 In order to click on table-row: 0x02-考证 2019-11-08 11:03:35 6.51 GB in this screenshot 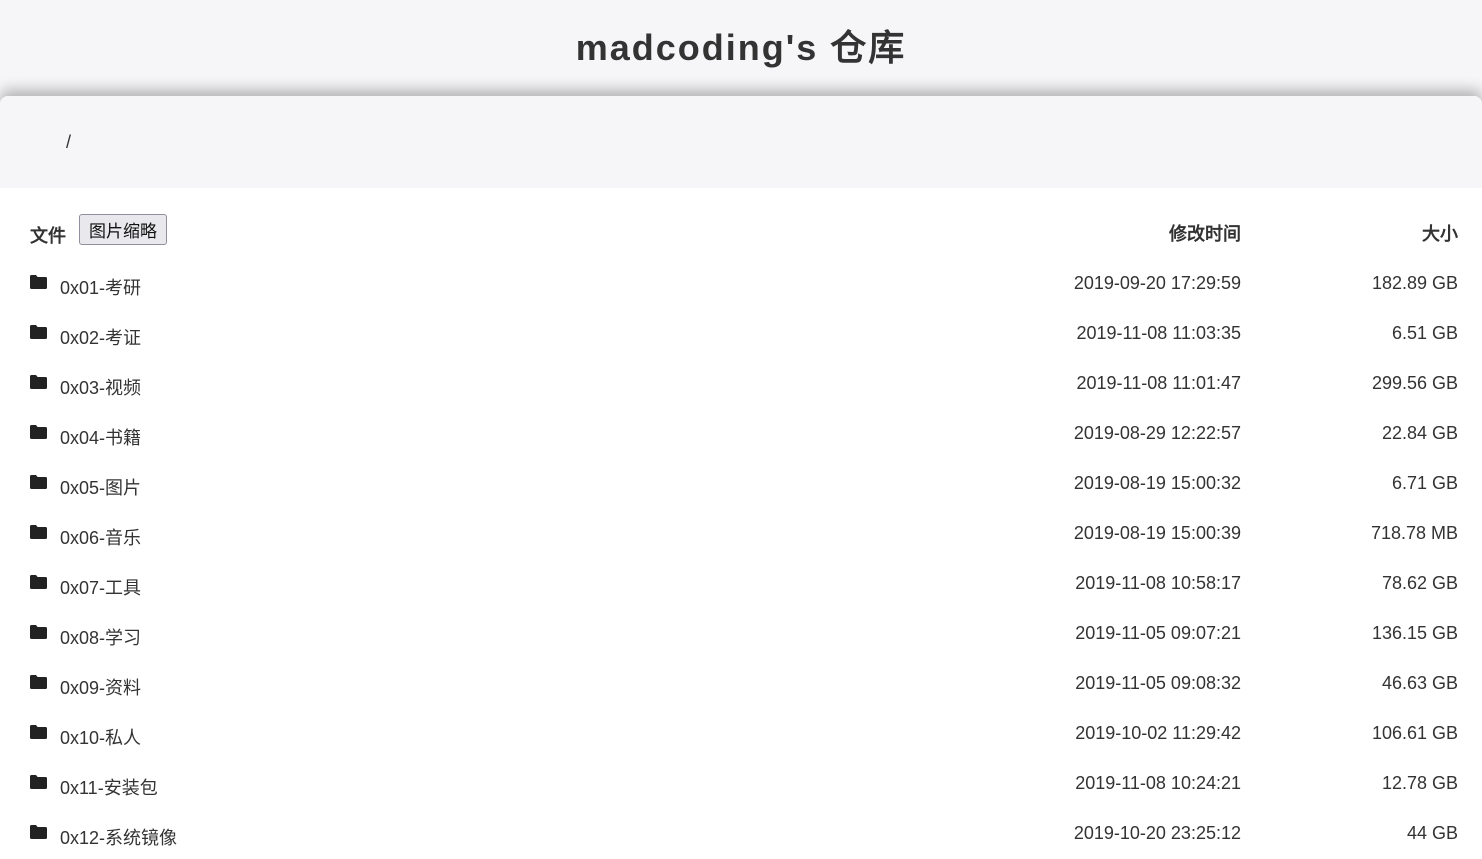, I will do `click(741, 335)`.